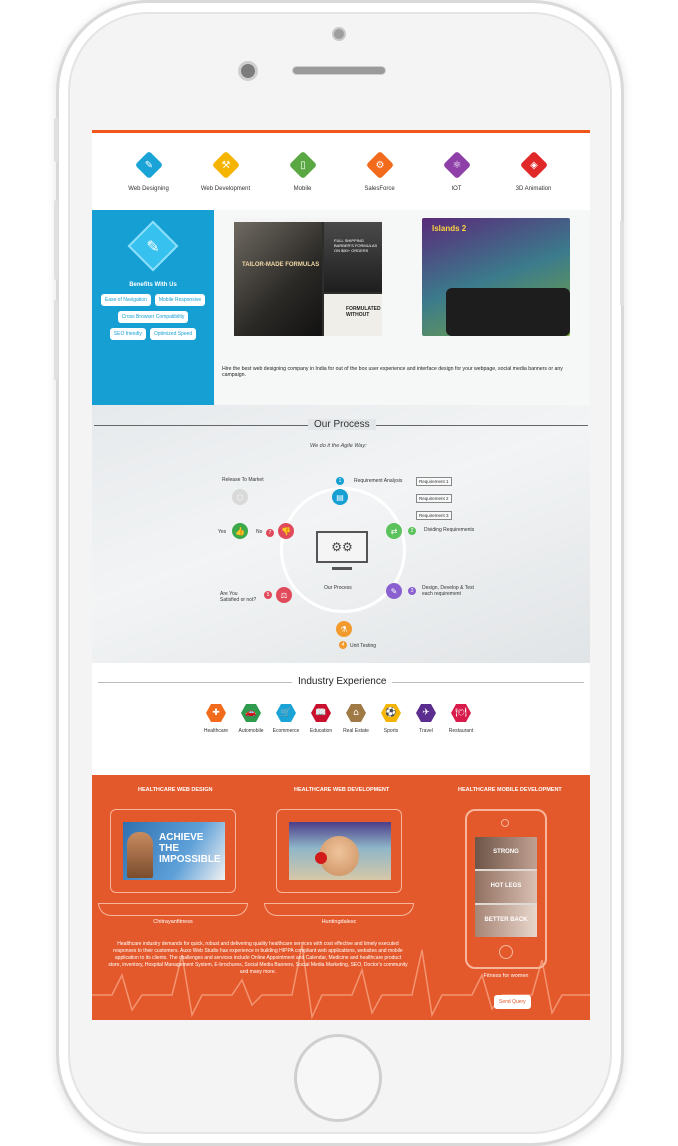 Image resolution: width=678 pixels, height=1146 pixels. What do you see at coordinates (342, 424) in the screenshot?
I see `process-title: Our Process` at bounding box center [342, 424].